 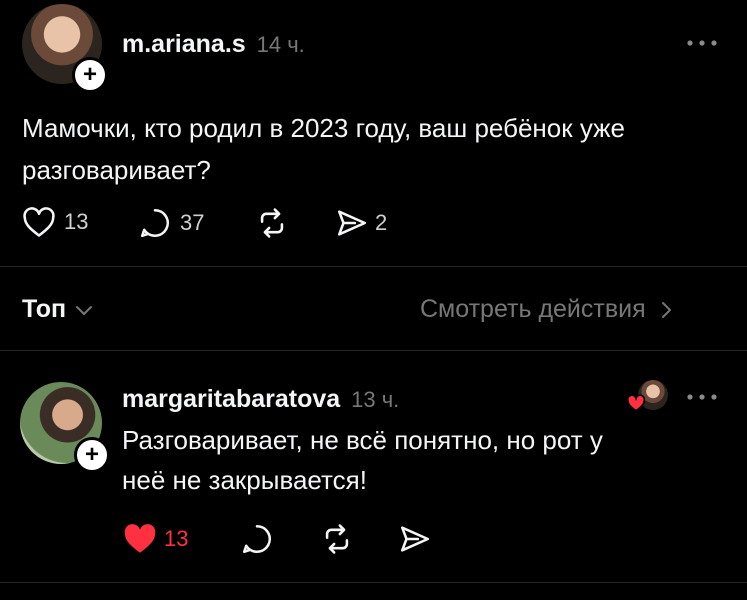 I want to click on post-header: m.ariana.s 14 ч., so click(x=213, y=44).